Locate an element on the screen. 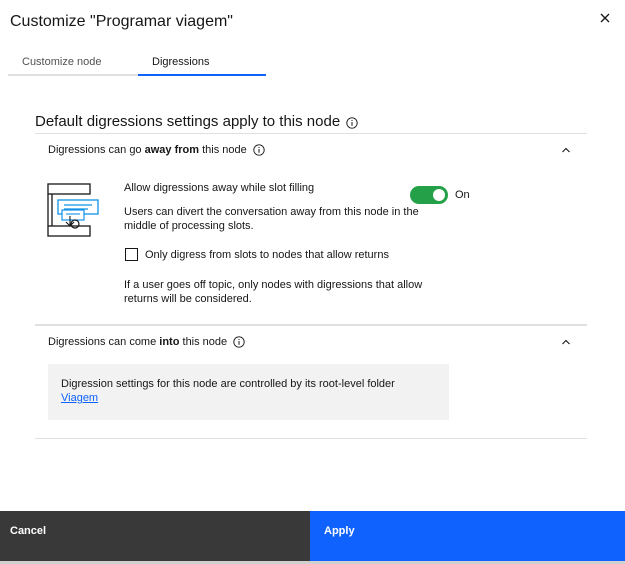 The image size is (625, 564). tab-list: Customize node Digressions is located at coordinates (137, 65).